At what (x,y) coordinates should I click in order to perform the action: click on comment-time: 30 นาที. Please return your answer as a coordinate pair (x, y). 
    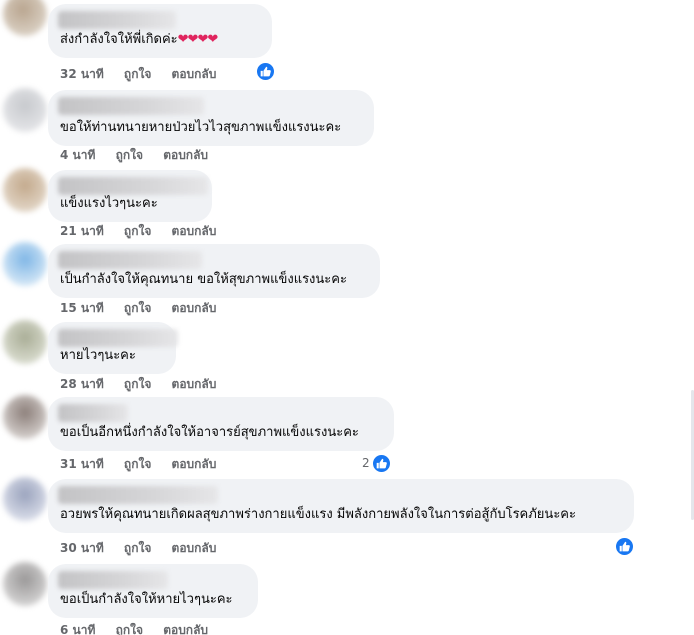
    Looking at the image, I should click on (82, 548).